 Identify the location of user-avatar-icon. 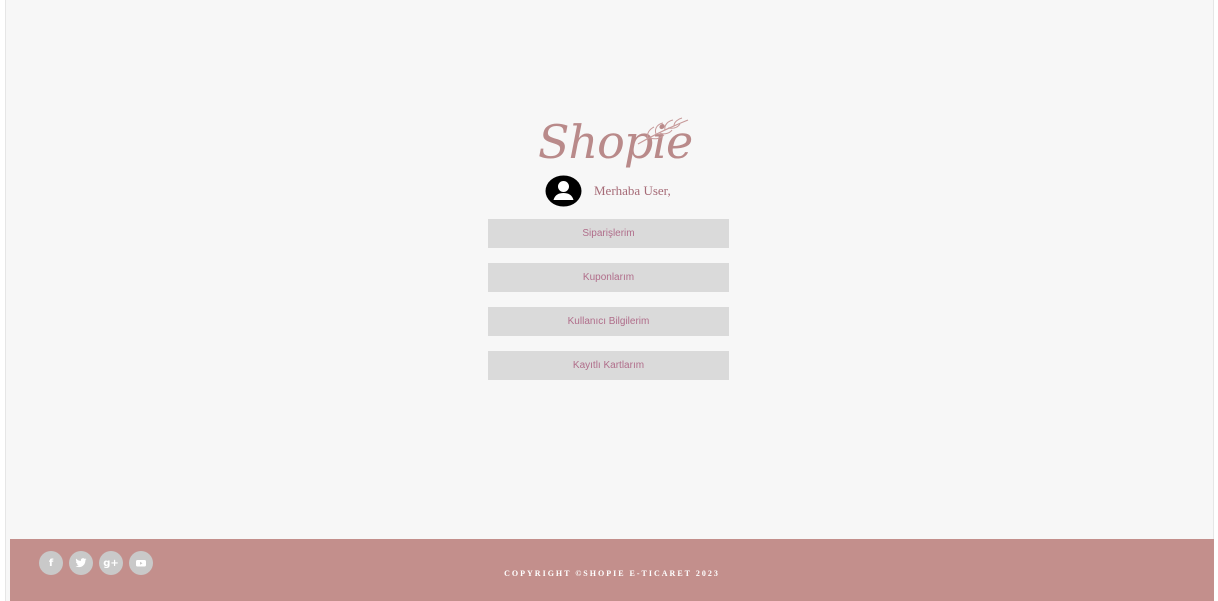
(563, 191).